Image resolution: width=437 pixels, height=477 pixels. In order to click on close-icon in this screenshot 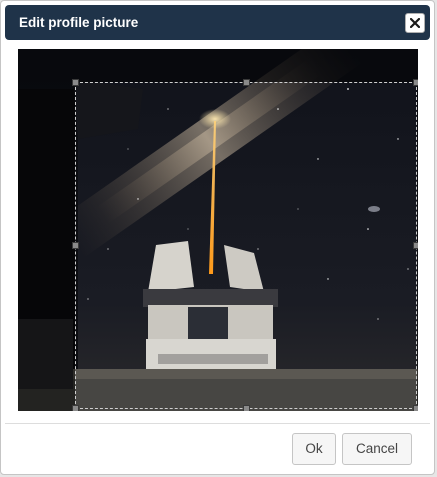, I will do `click(415, 23)`.